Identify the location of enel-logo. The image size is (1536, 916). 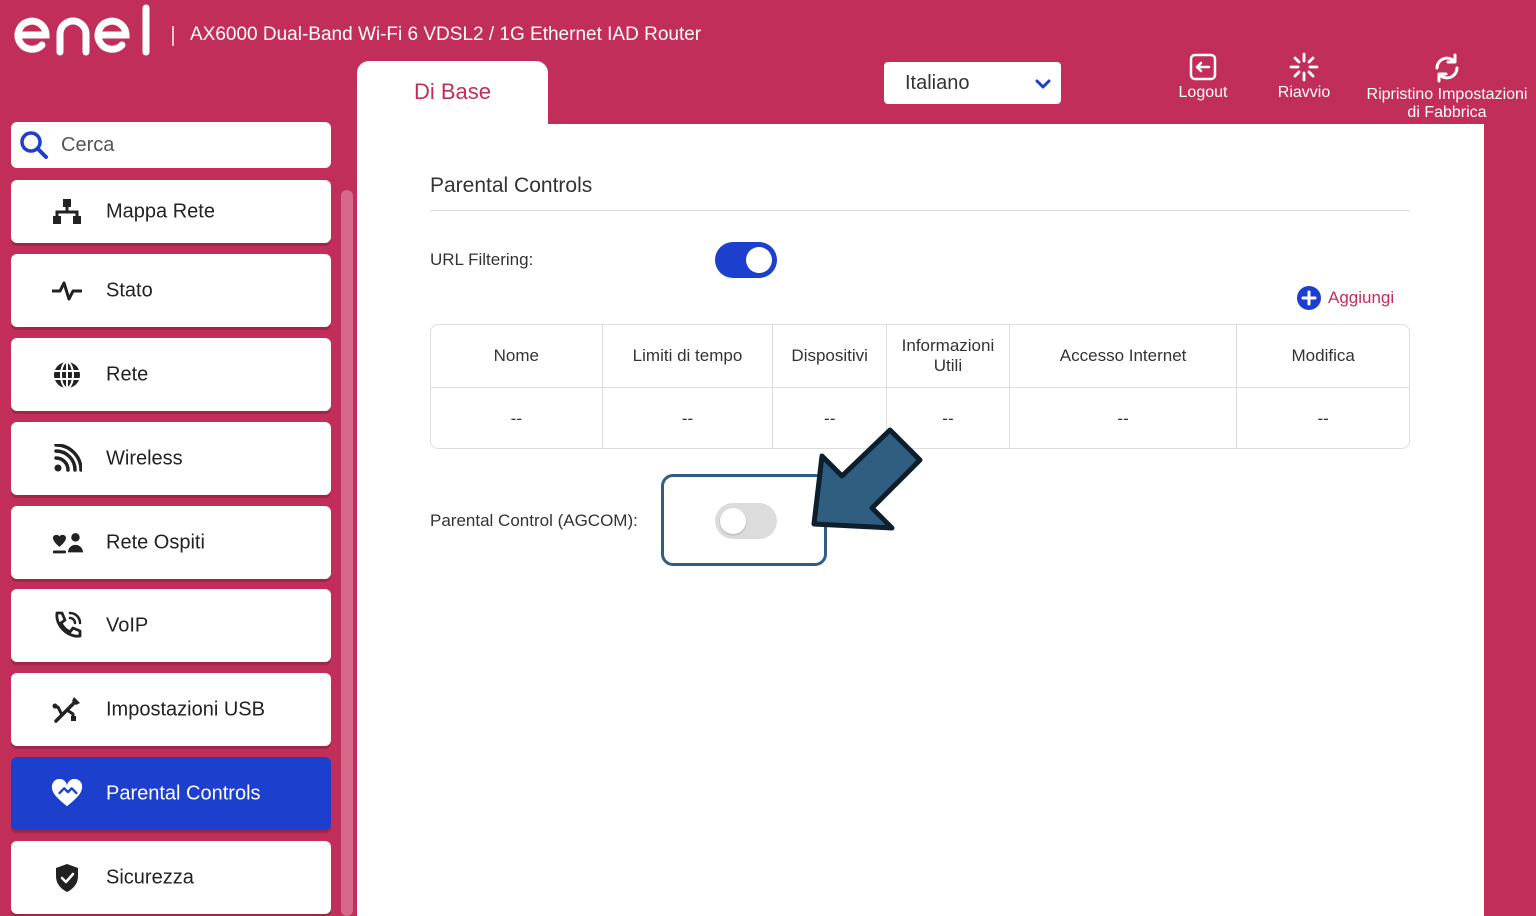
(82, 30).